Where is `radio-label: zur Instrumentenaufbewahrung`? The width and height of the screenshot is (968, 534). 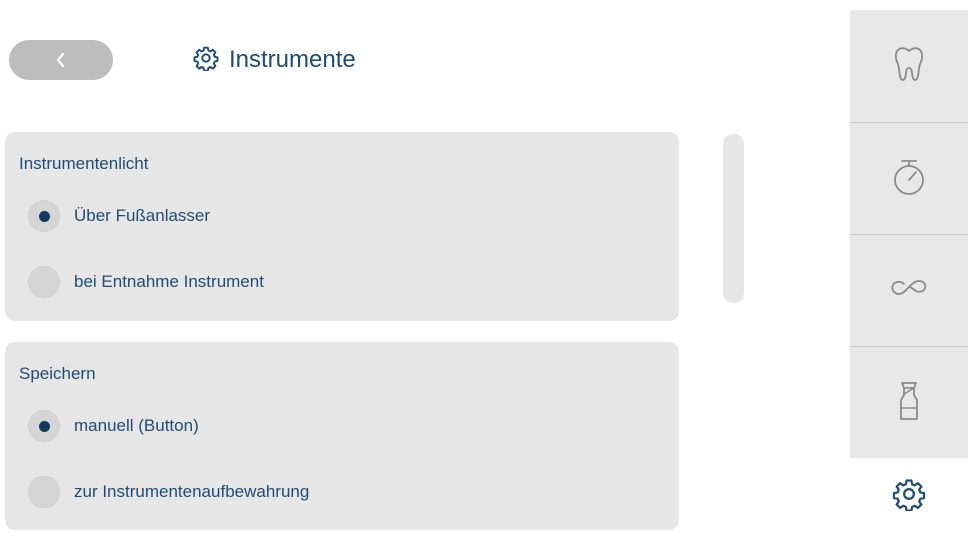
radio-label: zur Instrumentenaufbewahrung is located at coordinates (192, 491).